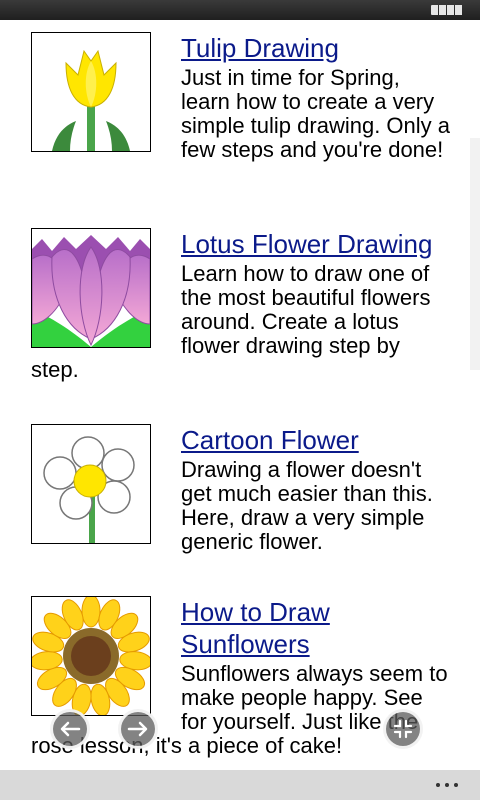 The image size is (480, 800). Describe the element at coordinates (240, 785) in the screenshot. I see `app-bar` at that location.